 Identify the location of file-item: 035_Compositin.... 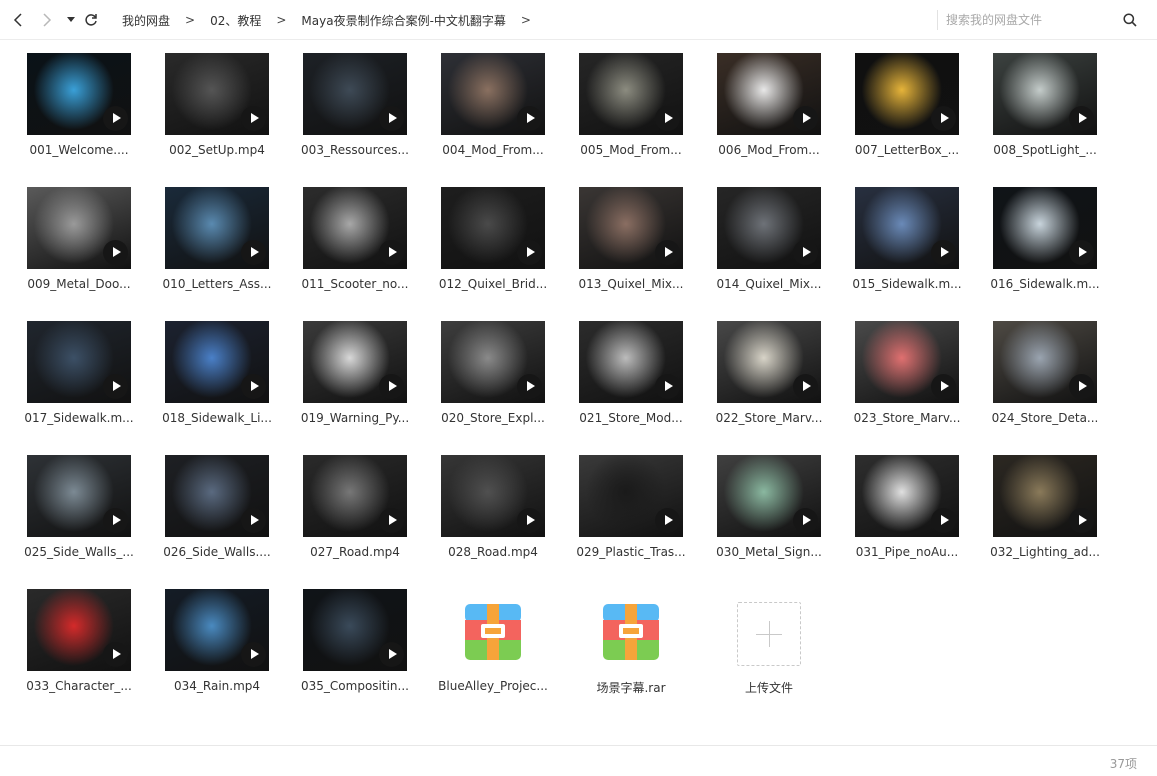
(354, 651).